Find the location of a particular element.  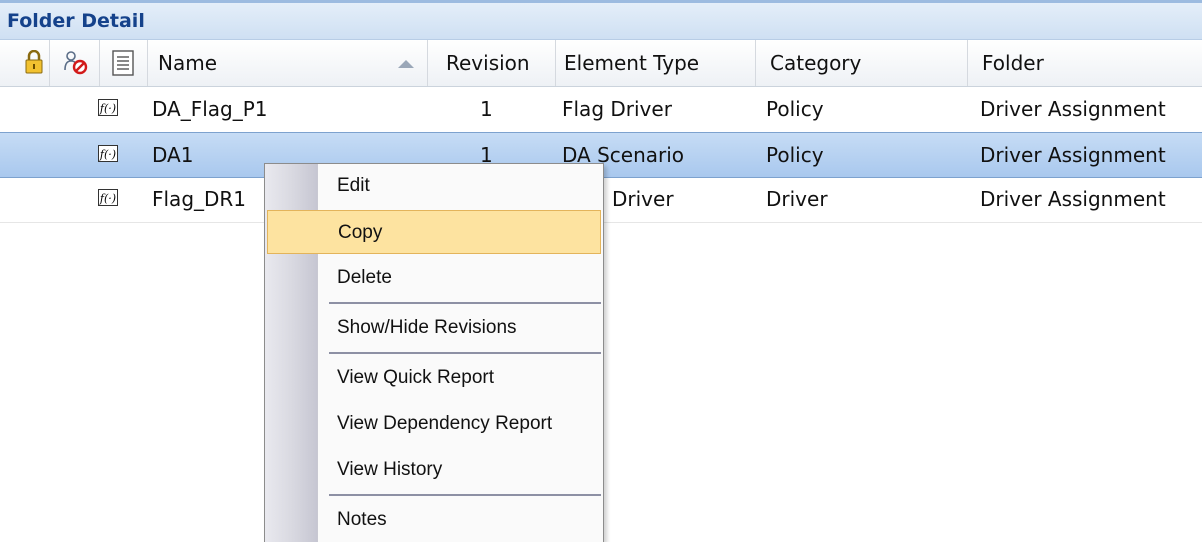

cell-name: DA1 is located at coordinates (173, 155).